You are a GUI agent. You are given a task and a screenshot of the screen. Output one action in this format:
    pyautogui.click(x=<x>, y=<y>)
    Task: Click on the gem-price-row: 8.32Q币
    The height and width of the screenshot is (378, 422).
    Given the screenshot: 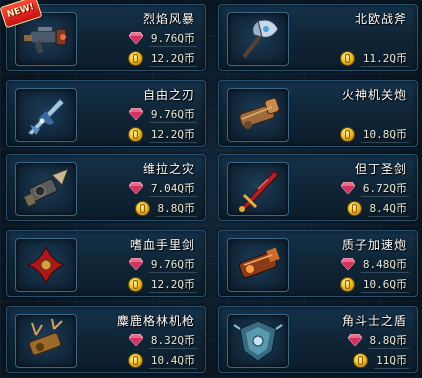 What is the action you would take?
    pyautogui.click(x=162, y=340)
    